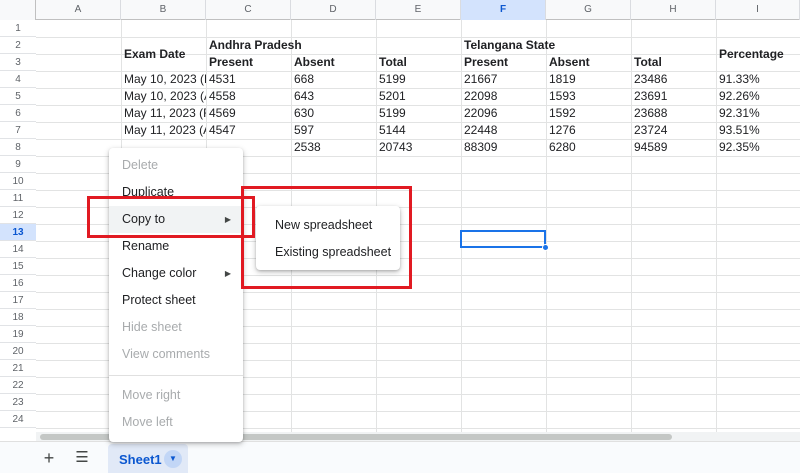  What do you see at coordinates (18, 266) in the screenshot?
I see `row-header-15: 15` at bounding box center [18, 266].